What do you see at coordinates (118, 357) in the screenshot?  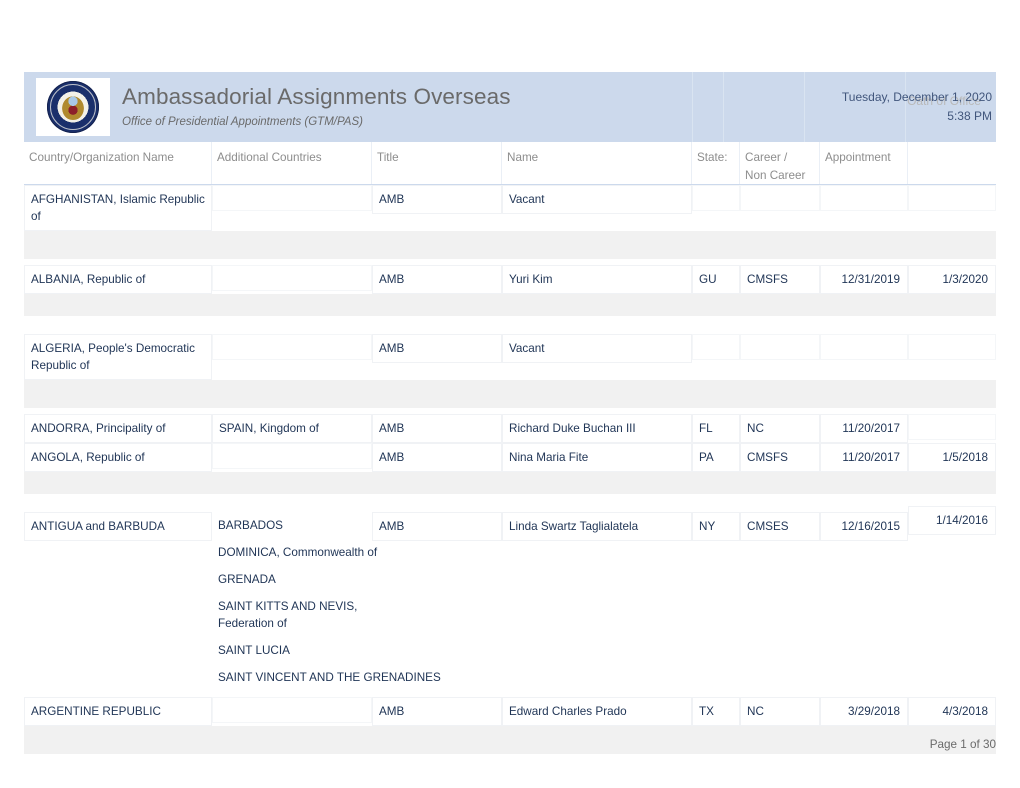 I see `cell-country: ALGERIA, People's Democratic Republic of` at bounding box center [118, 357].